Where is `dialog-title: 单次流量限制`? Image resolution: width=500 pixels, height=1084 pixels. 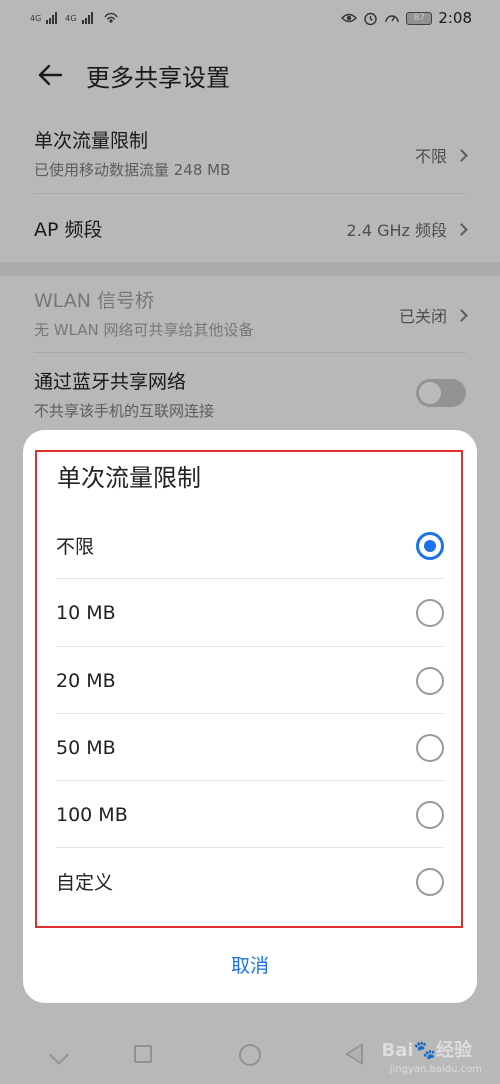
dialog-title: 单次流量限制 is located at coordinates (129, 478).